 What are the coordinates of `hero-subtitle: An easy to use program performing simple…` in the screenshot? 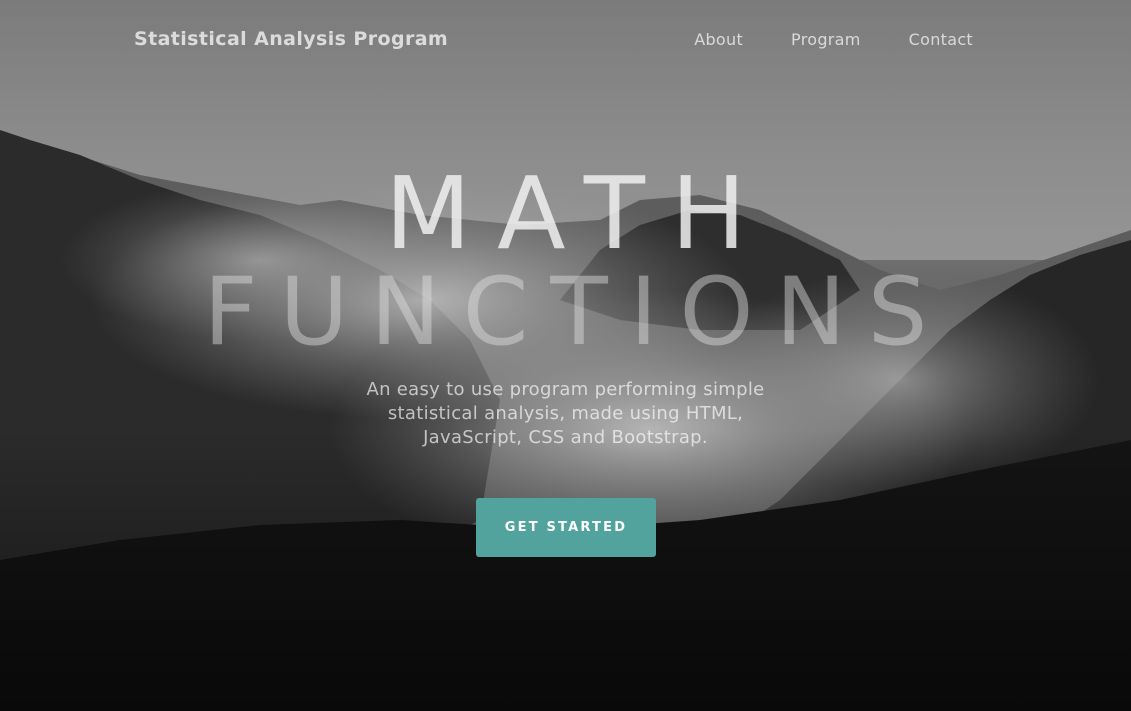 It's located at (565, 413).